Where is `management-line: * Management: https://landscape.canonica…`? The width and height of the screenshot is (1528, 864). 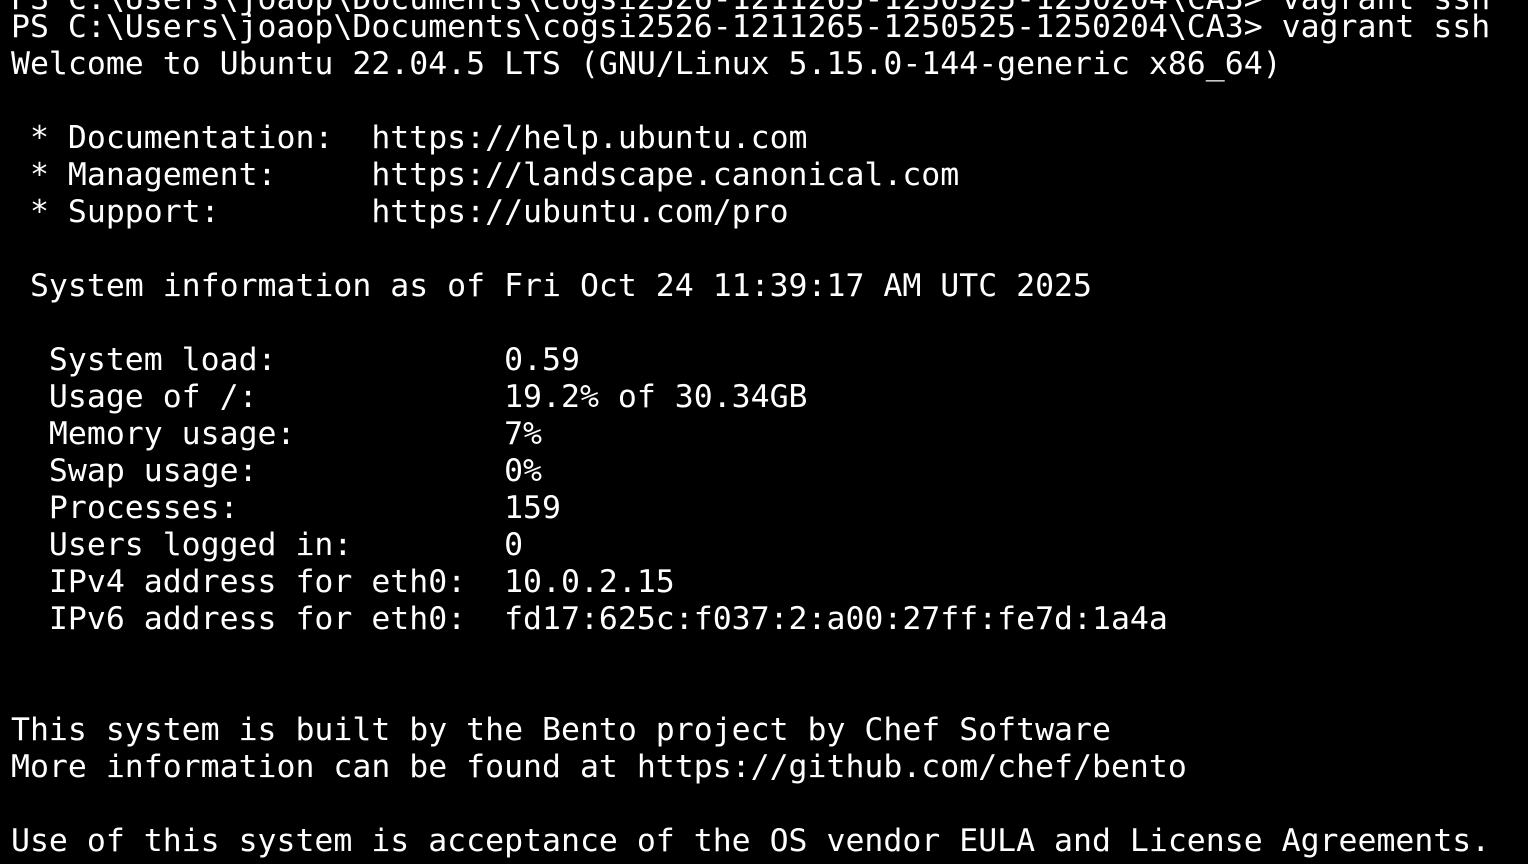 management-line: * Management: https://landscape.canonica… is located at coordinates (485, 175).